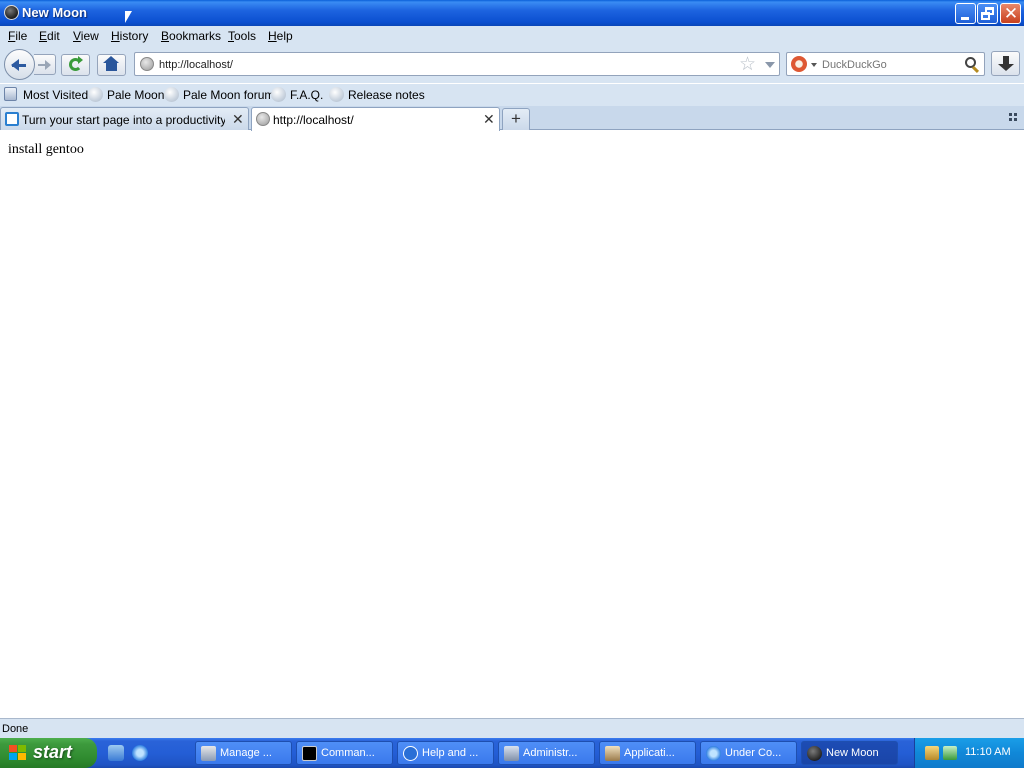 Image resolution: width=1024 pixels, height=768 pixels. Describe the element at coordinates (747, 64) in the screenshot. I see `bookmark-star-icon: ☆` at that location.